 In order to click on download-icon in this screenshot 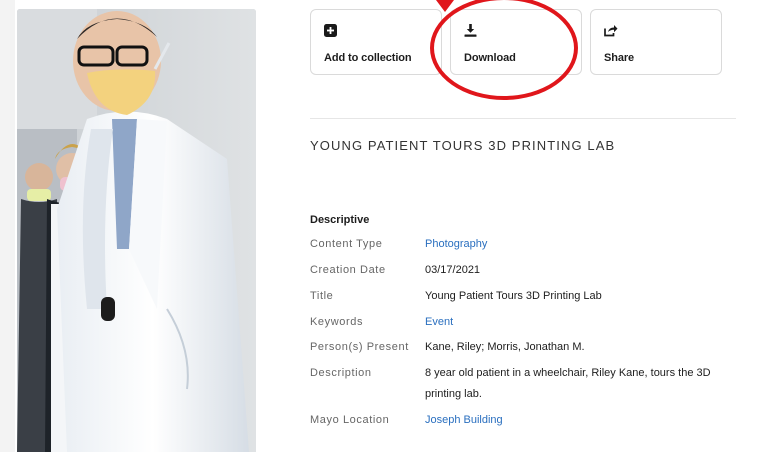, I will do `click(471, 31)`.